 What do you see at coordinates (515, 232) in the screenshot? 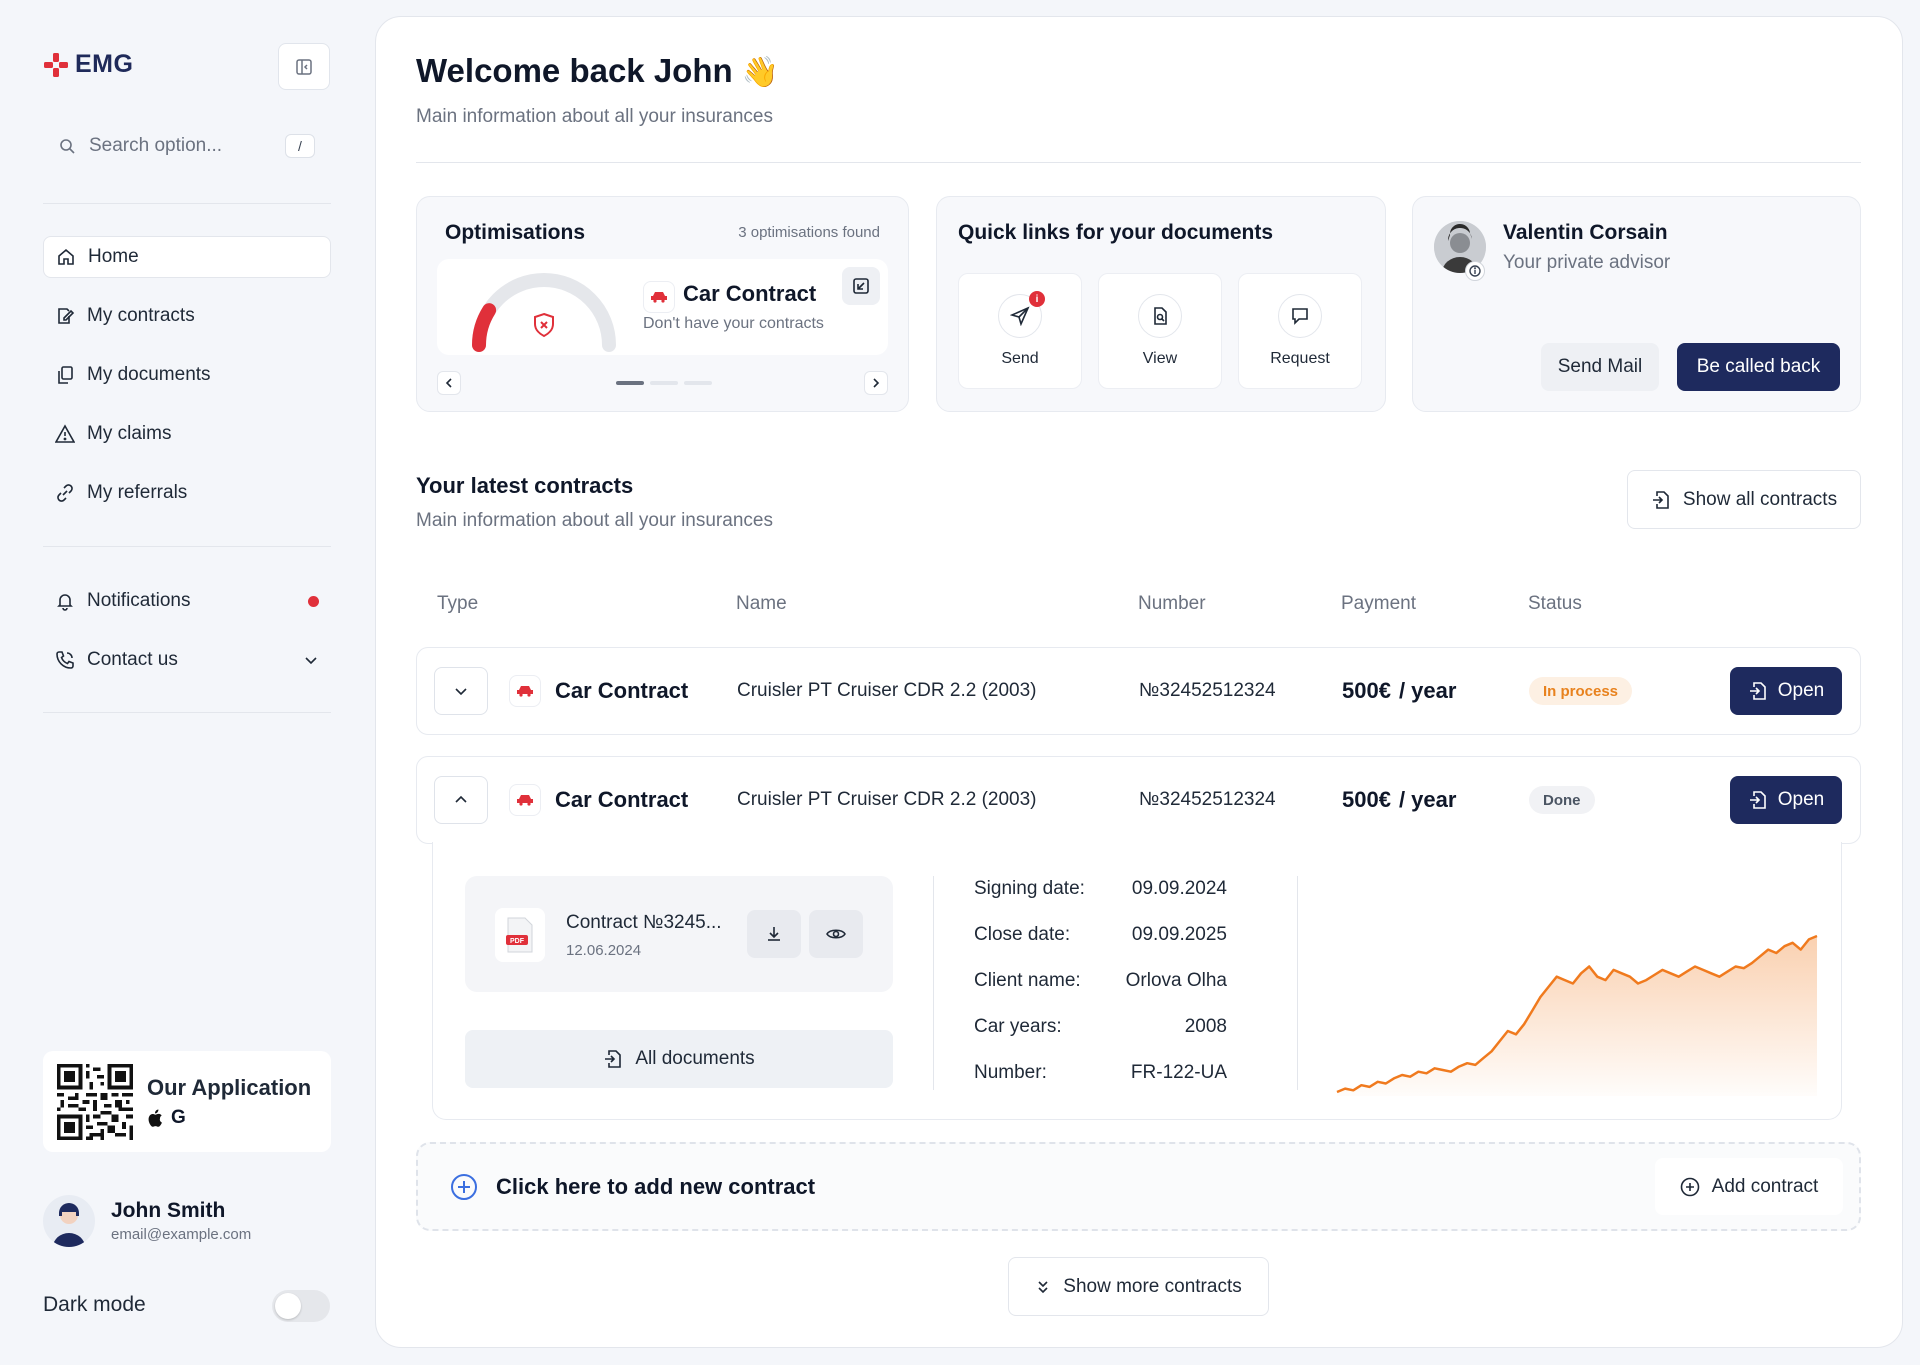
I see `optimisations-title: Optimisations` at bounding box center [515, 232].